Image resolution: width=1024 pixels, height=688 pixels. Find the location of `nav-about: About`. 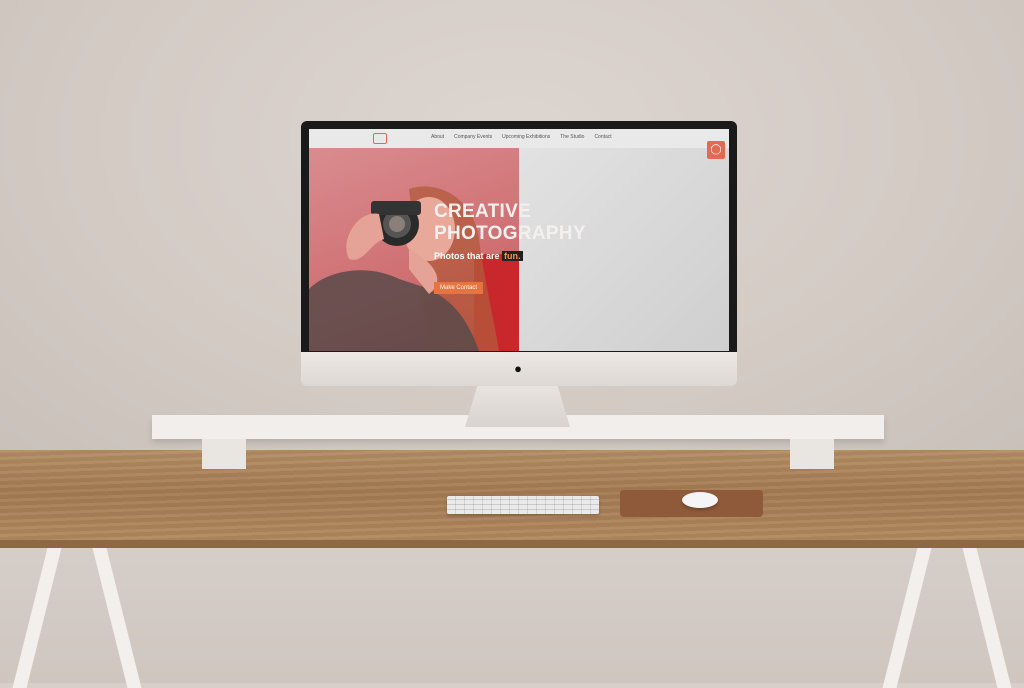

nav-about: About is located at coordinates (437, 137).